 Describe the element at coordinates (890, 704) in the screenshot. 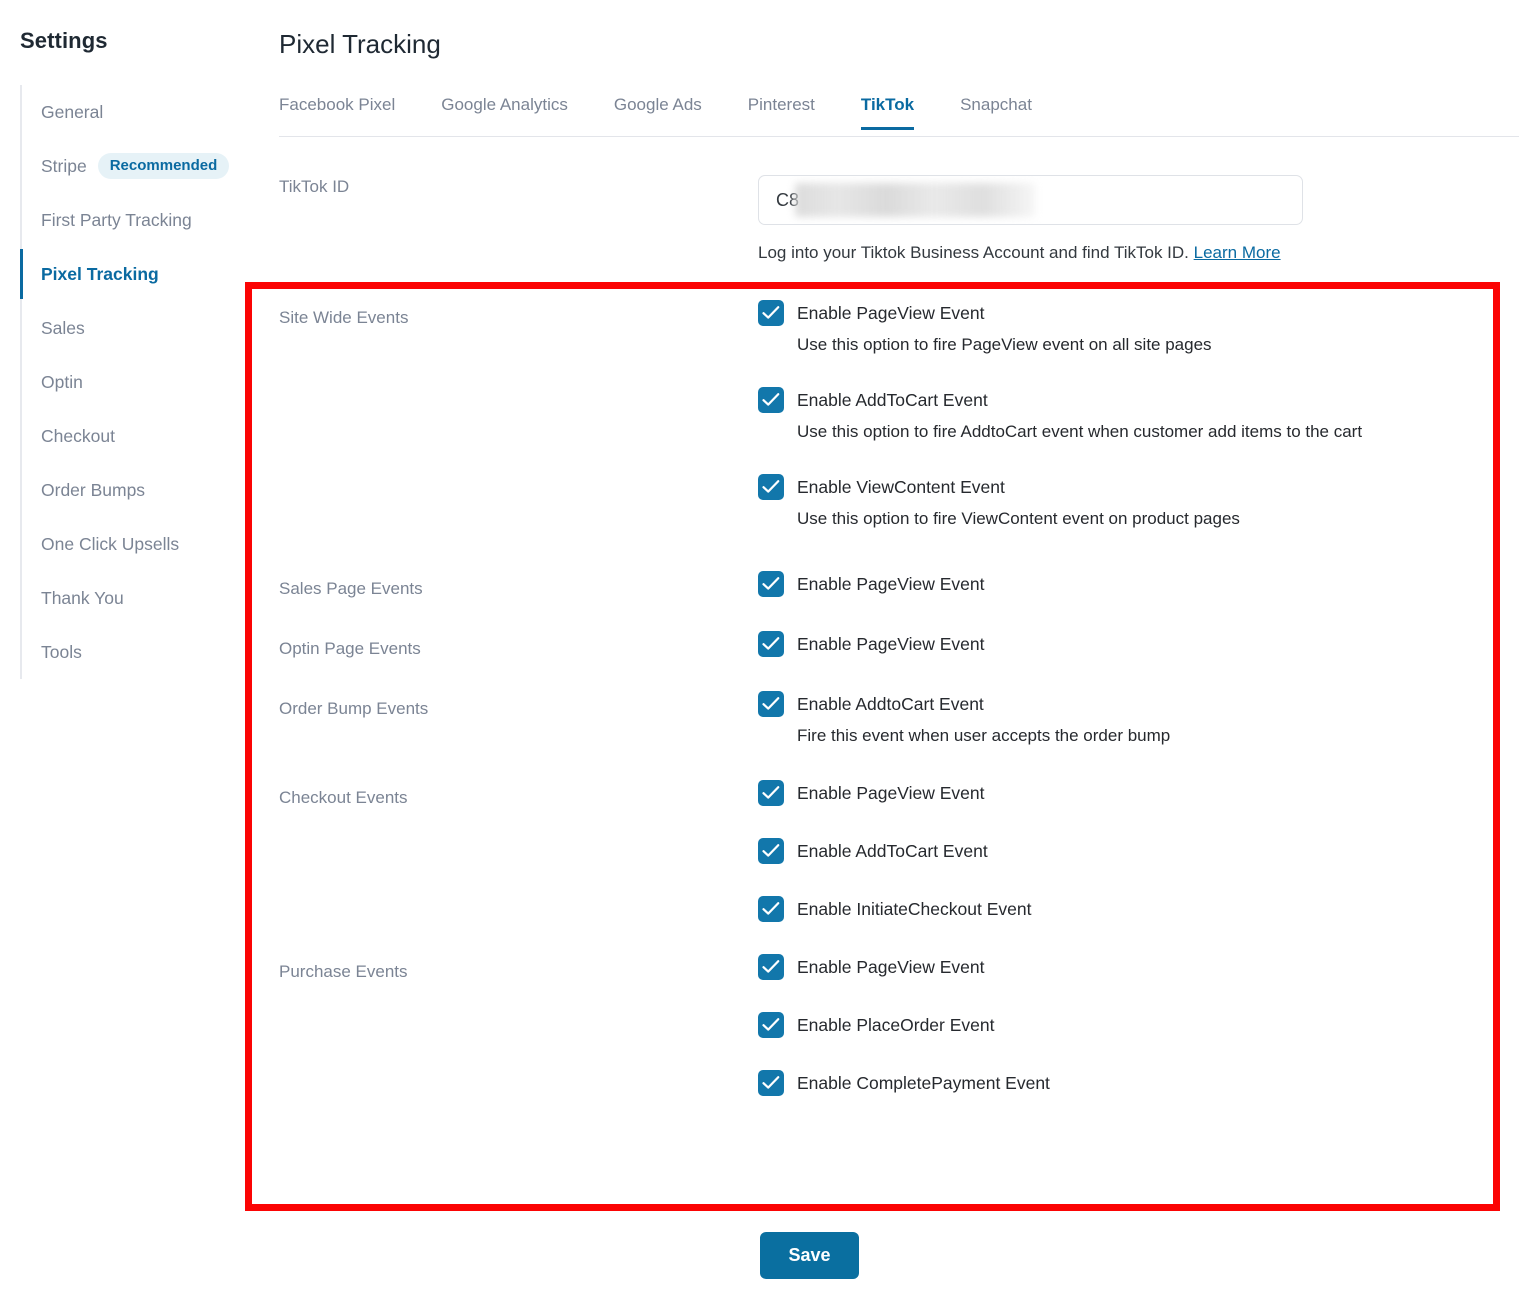

I see `event-checkbox-label: Enable AddtoCart Event` at that location.